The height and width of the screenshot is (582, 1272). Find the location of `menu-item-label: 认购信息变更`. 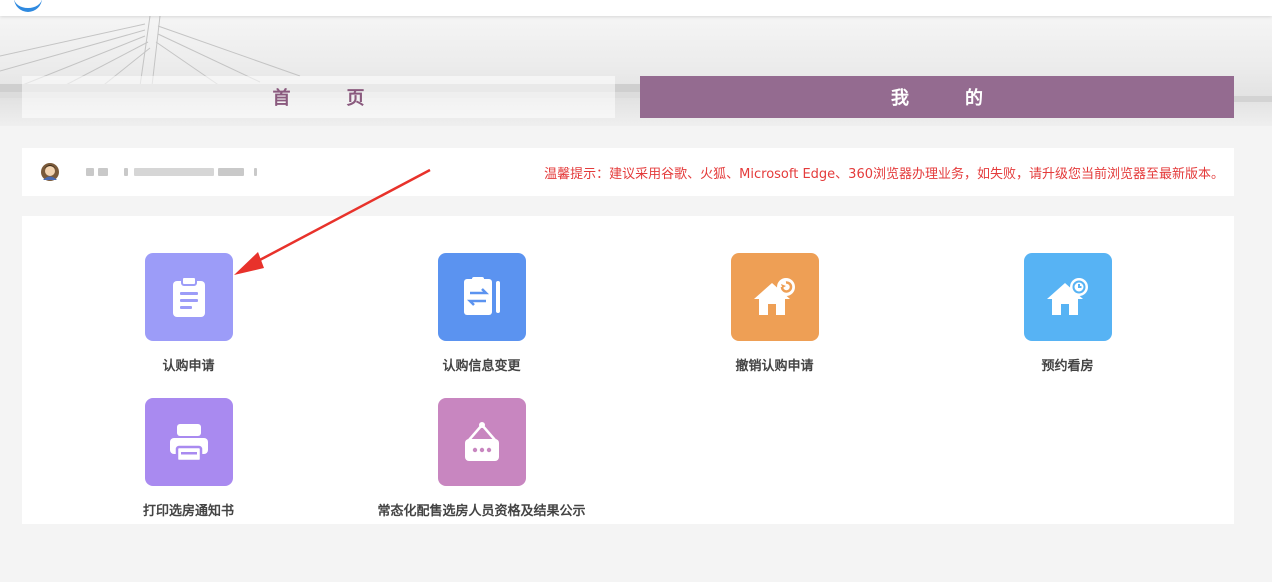

menu-item-label: 认购信息变更 is located at coordinates (481, 366).